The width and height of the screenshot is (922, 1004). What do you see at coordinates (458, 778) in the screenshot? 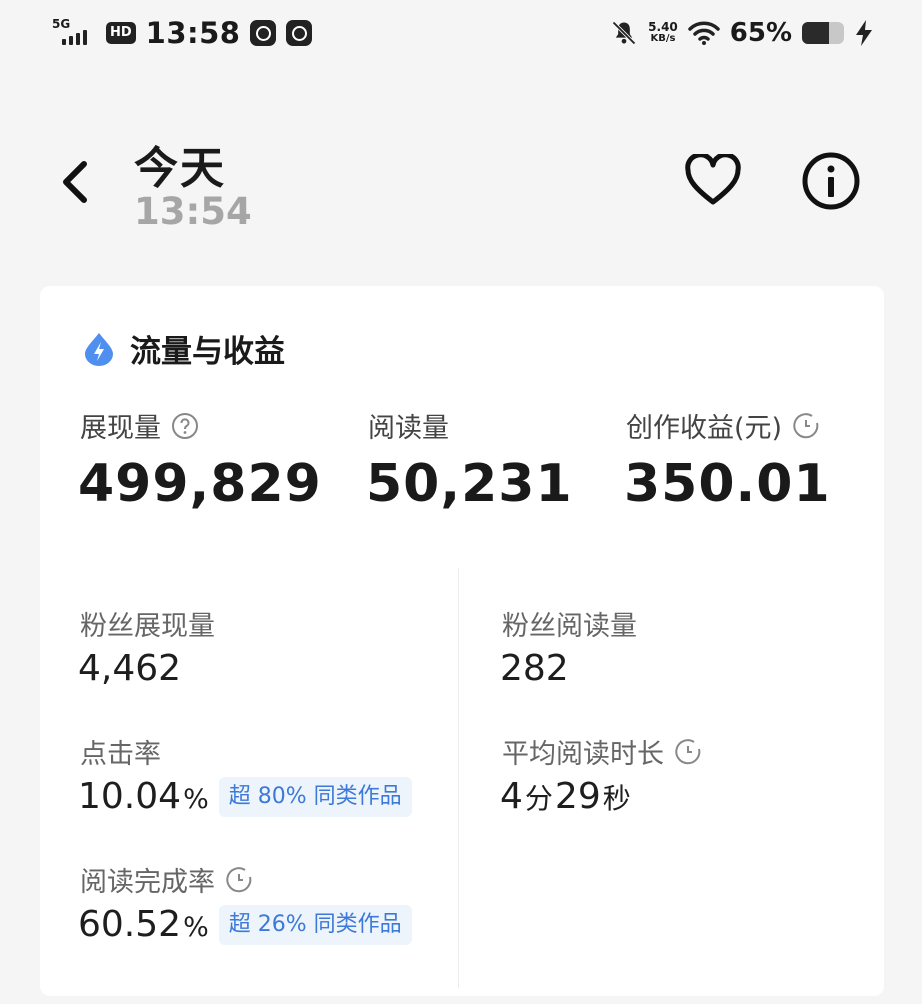
I see `column-divider` at bounding box center [458, 778].